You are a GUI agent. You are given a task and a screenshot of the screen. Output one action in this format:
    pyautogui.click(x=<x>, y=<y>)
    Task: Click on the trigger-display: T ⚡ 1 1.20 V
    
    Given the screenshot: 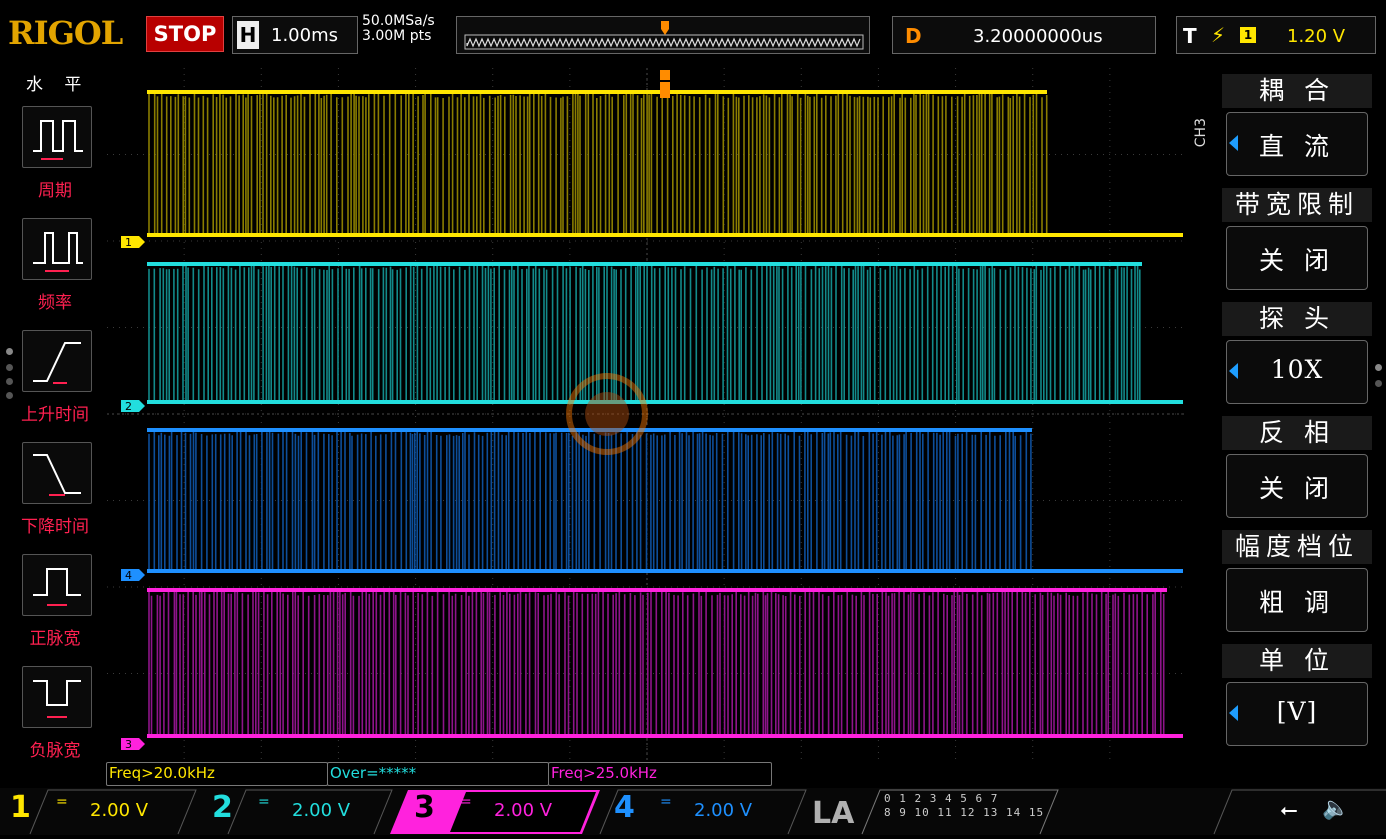 What is the action you would take?
    pyautogui.click(x=1276, y=35)
    